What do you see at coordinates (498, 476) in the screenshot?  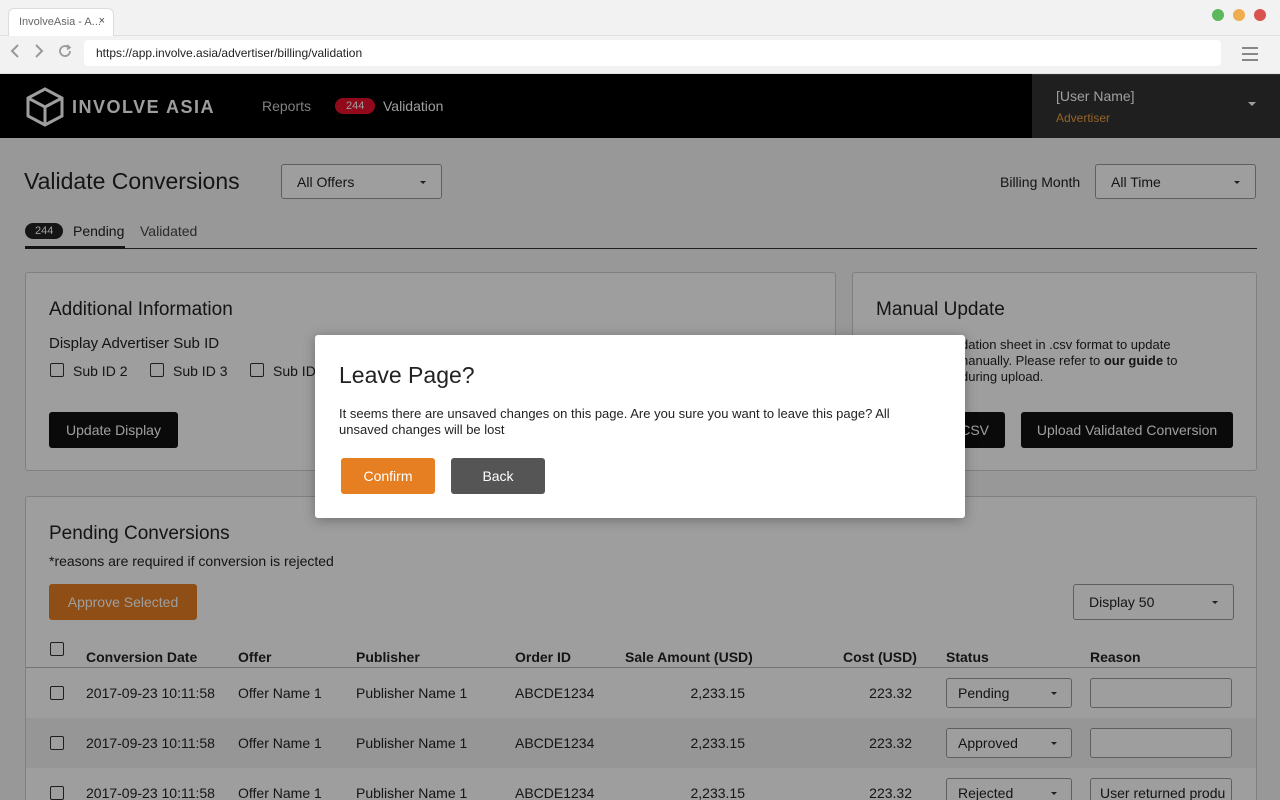 I see `back-button: Back` at bounding box center [498, 476].